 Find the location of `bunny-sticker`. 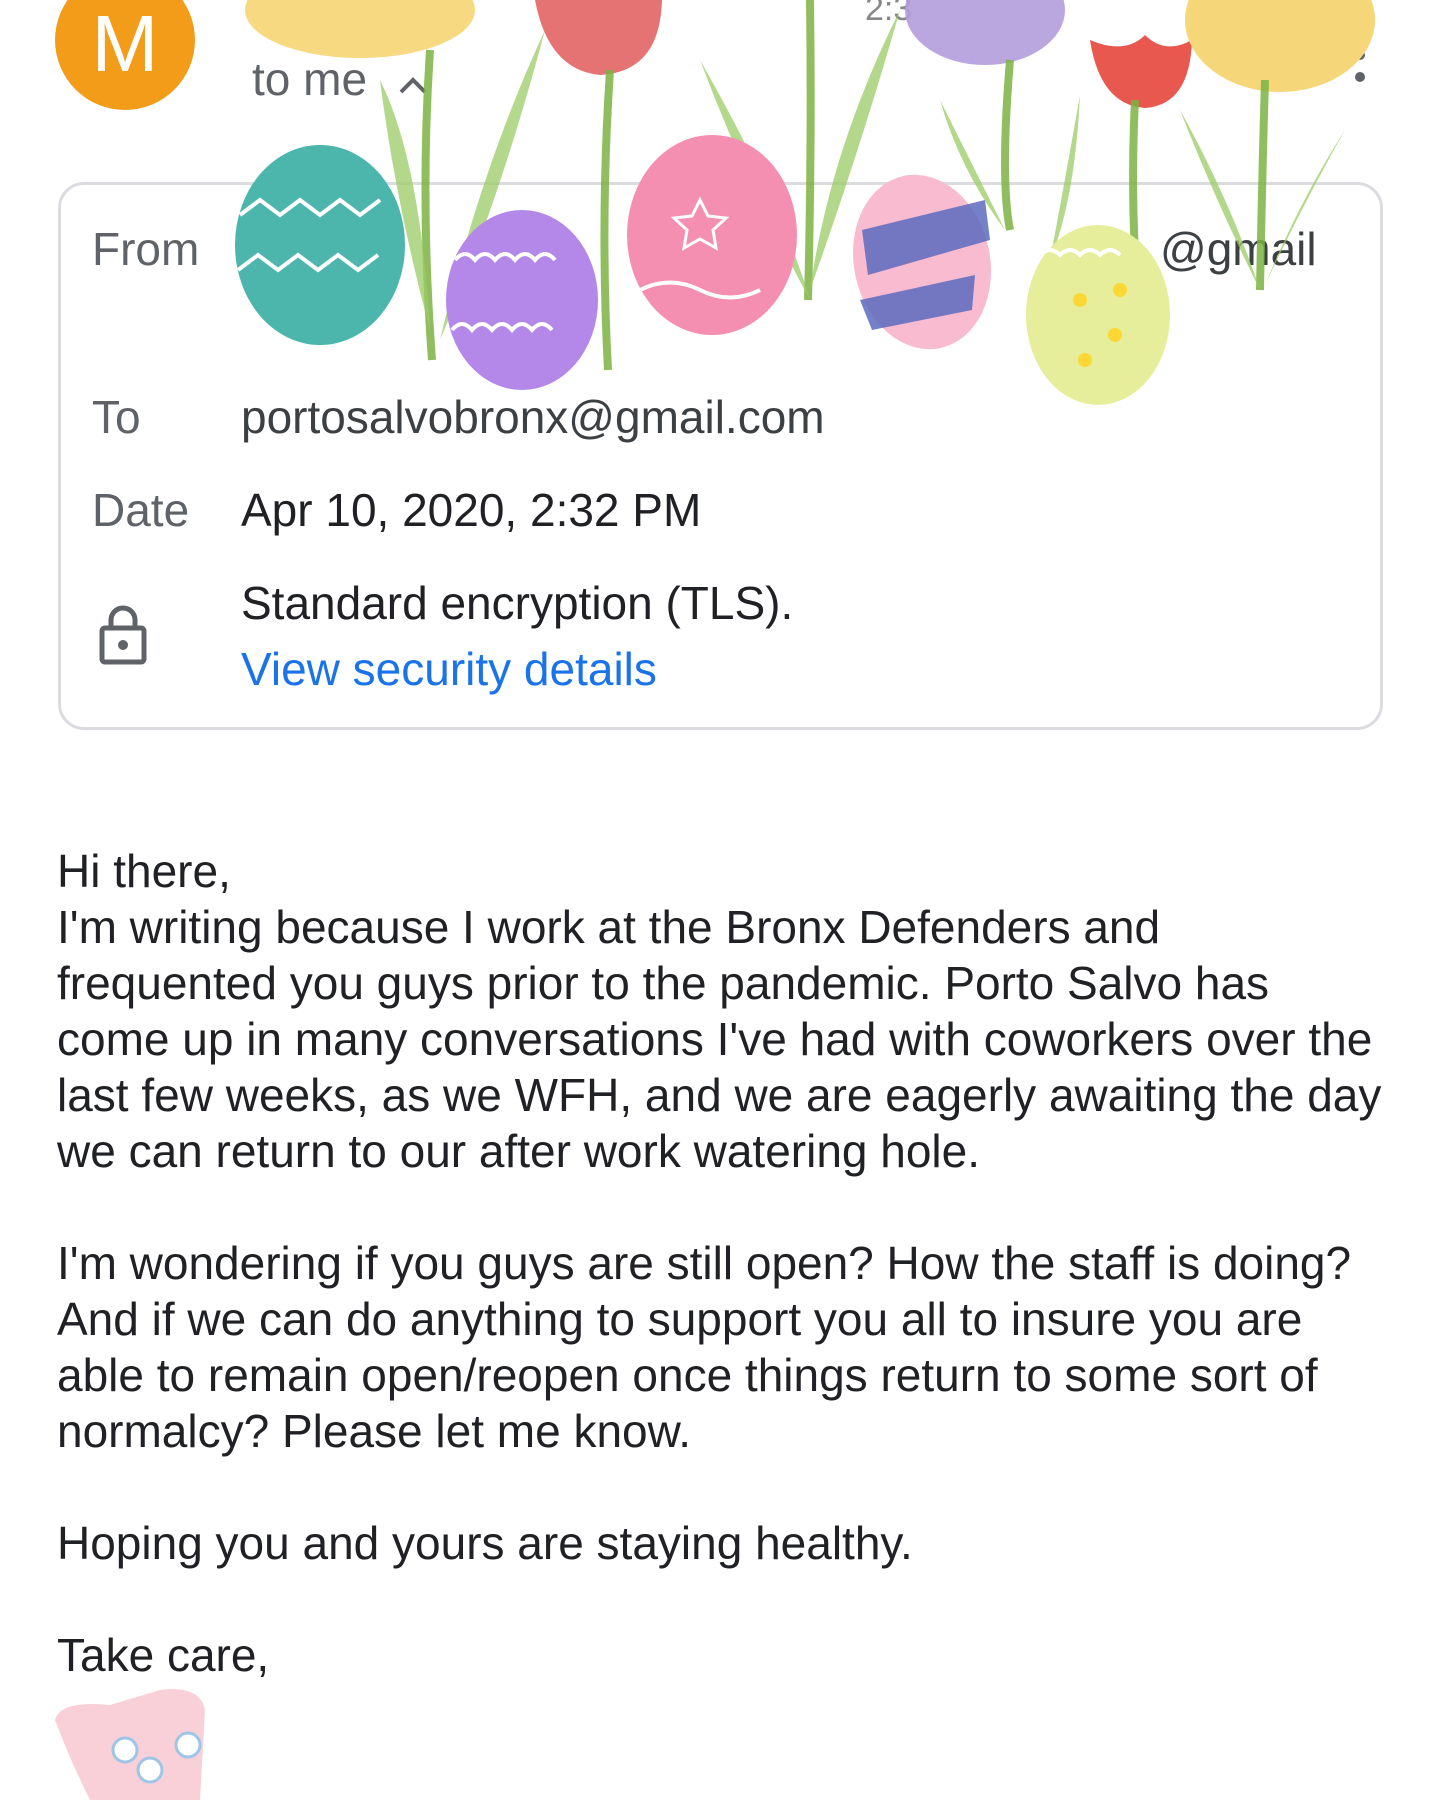

bunny-sticker is located at coordinates (130, 1744).